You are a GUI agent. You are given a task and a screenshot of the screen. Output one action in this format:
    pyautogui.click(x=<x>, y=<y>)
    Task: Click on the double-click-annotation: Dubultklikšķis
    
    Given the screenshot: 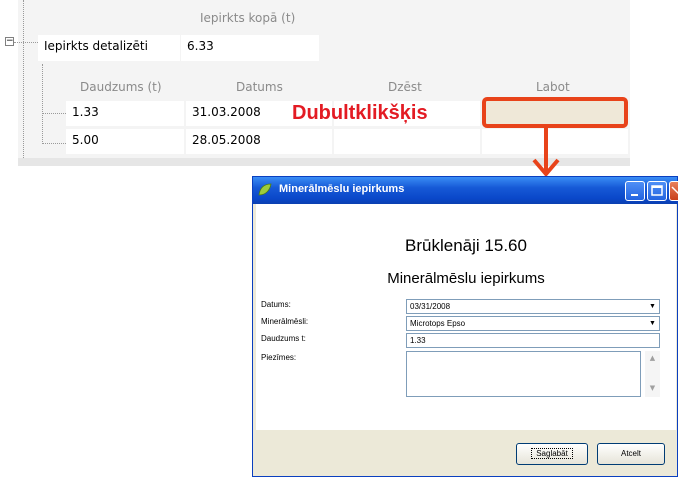 What is the action you would take?
    pyautogui.click(x=360, y=113)
    